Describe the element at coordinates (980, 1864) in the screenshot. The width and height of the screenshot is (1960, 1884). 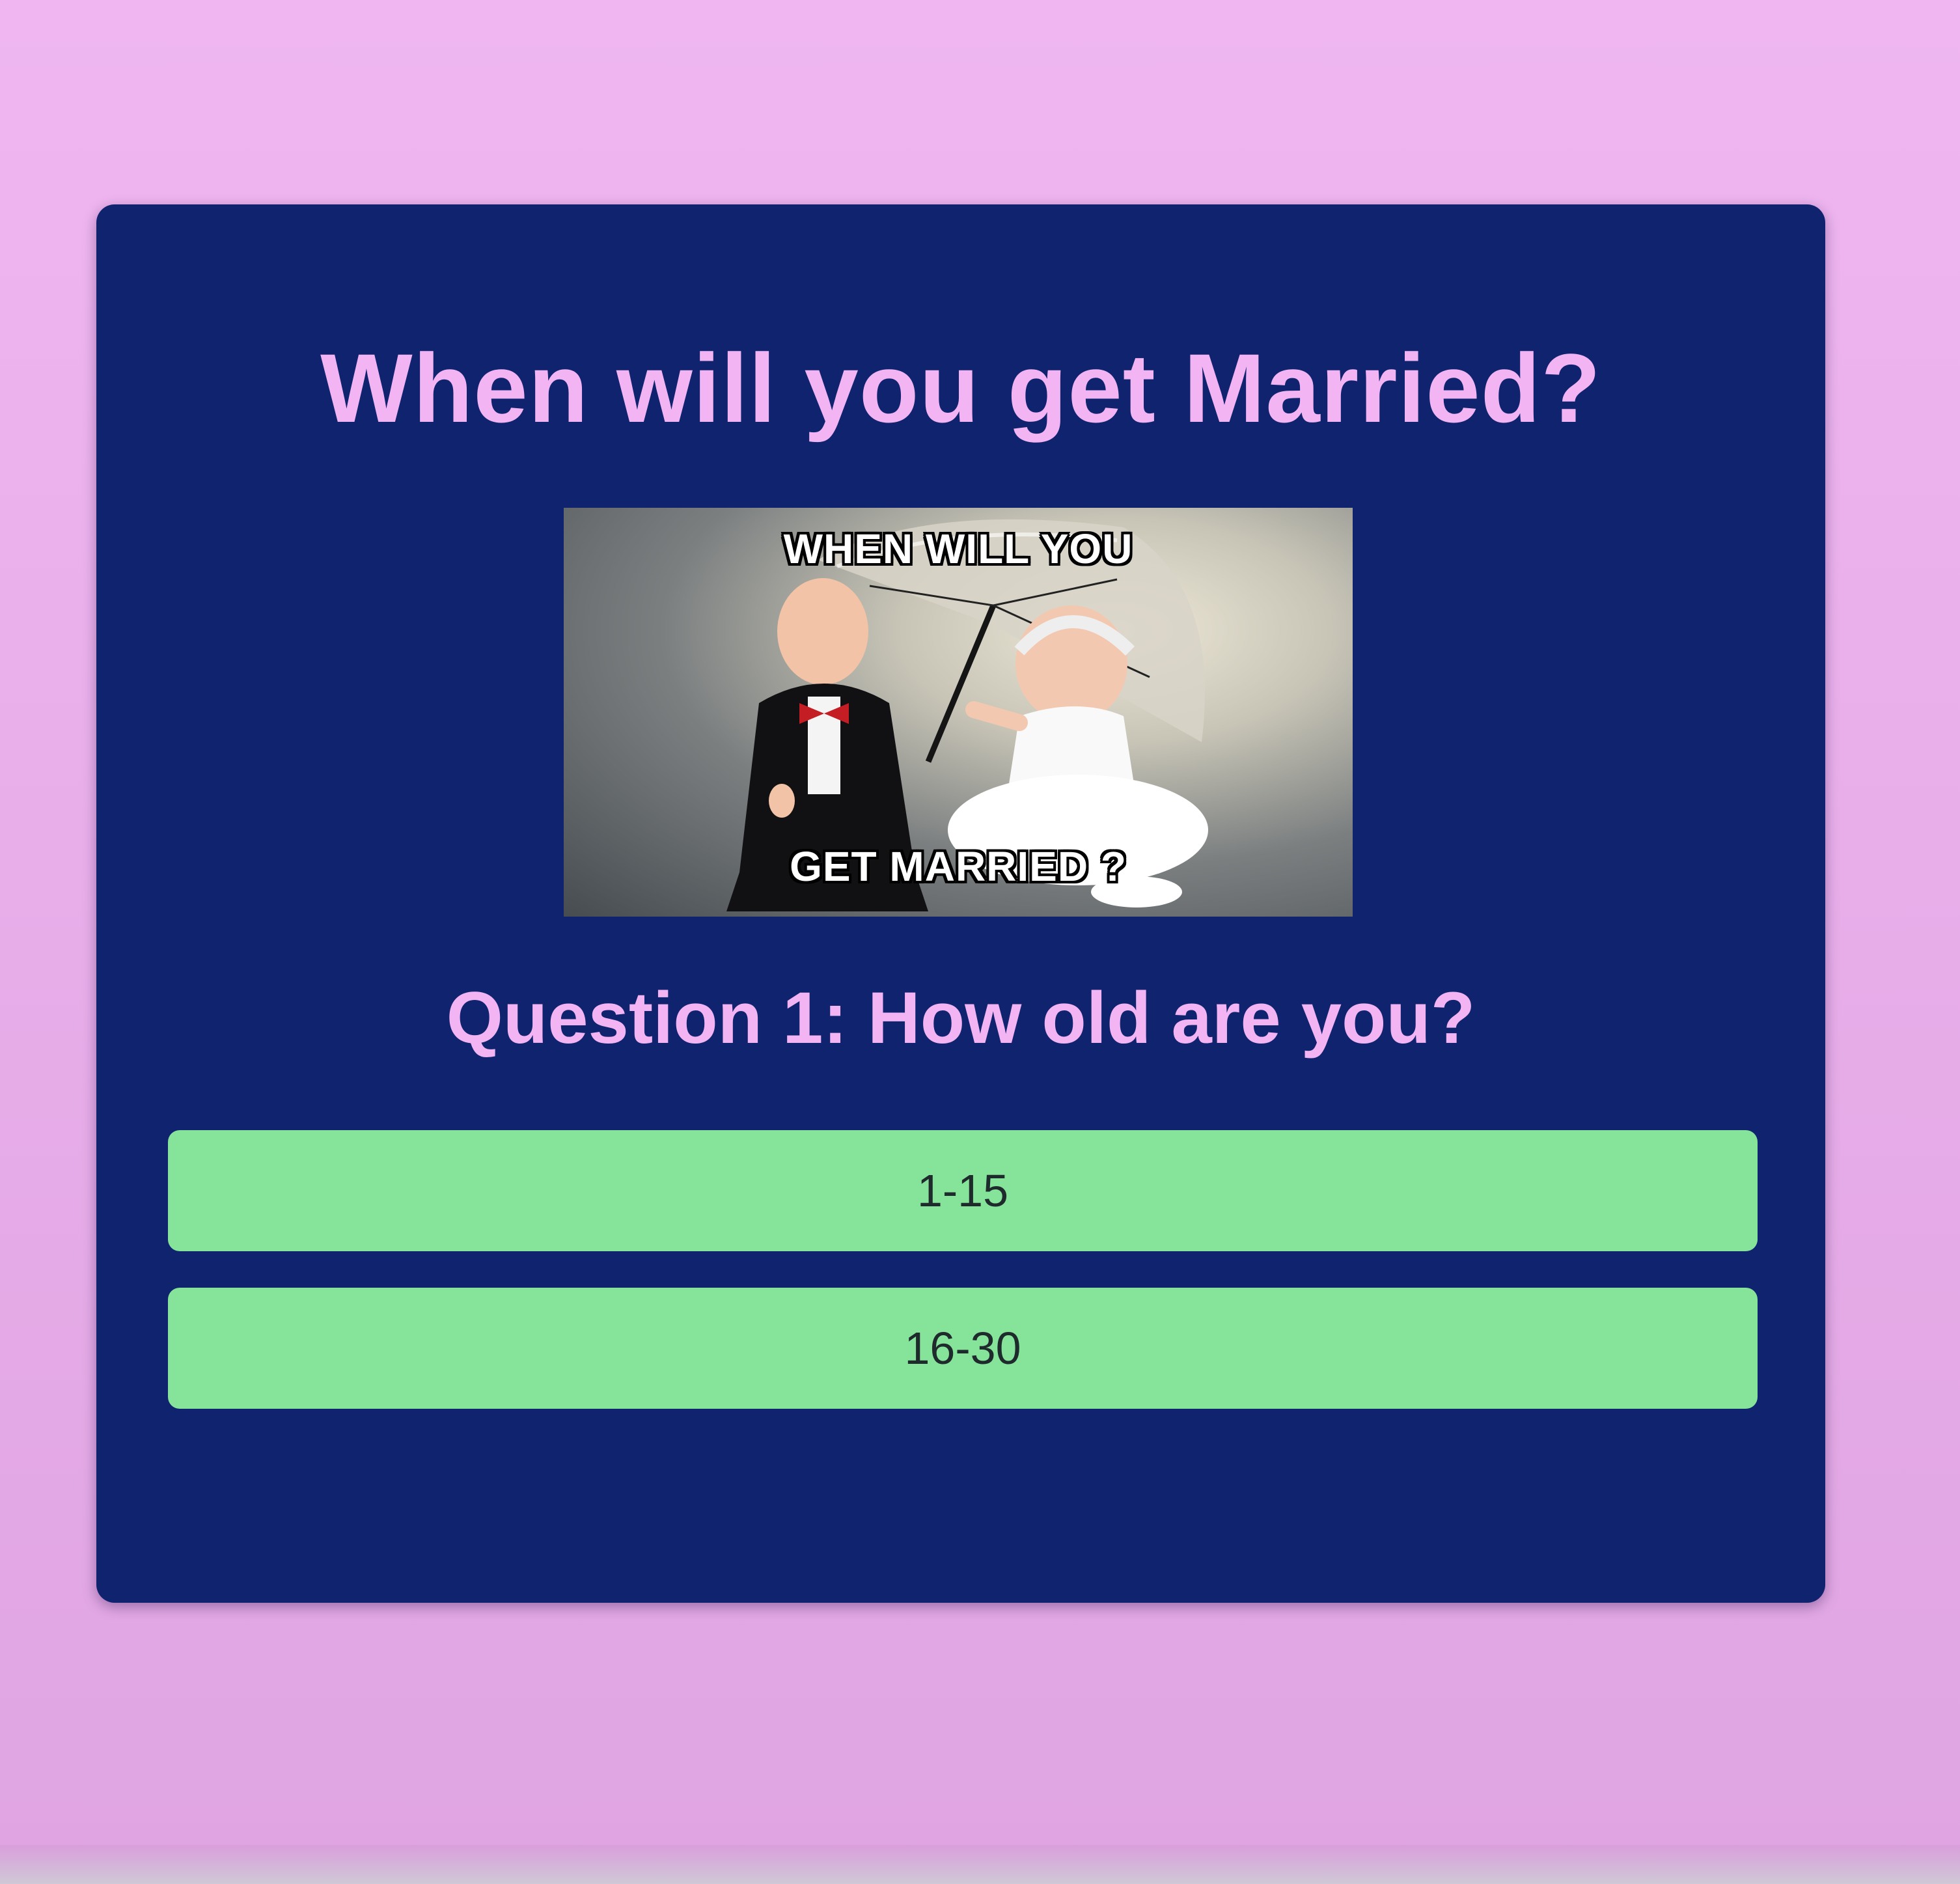
I see `monitor-bezel-strip` at that location.